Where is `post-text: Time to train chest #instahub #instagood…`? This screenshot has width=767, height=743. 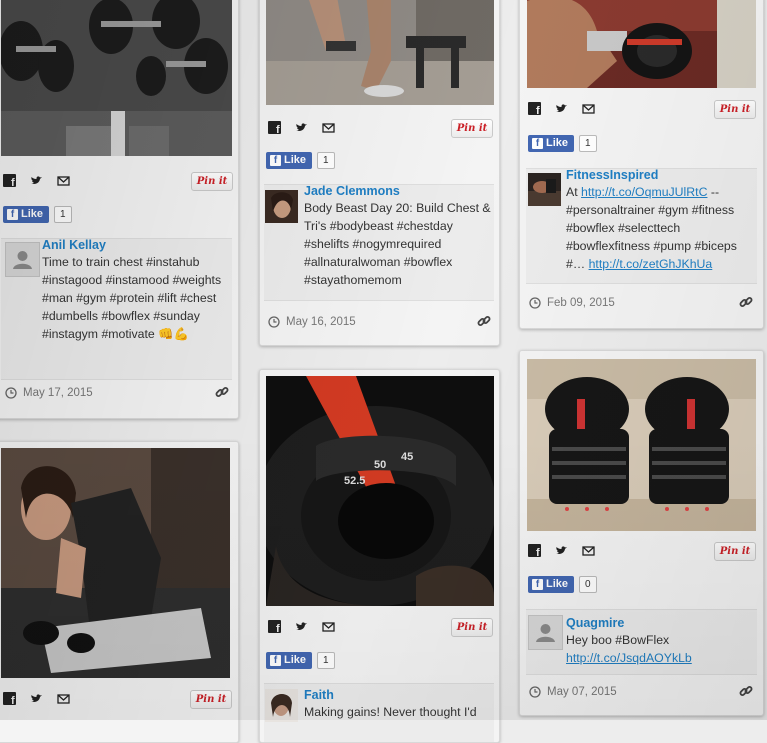 post-text: Time to train chest #instahub #instagood… is located at coordinates (137, 298).